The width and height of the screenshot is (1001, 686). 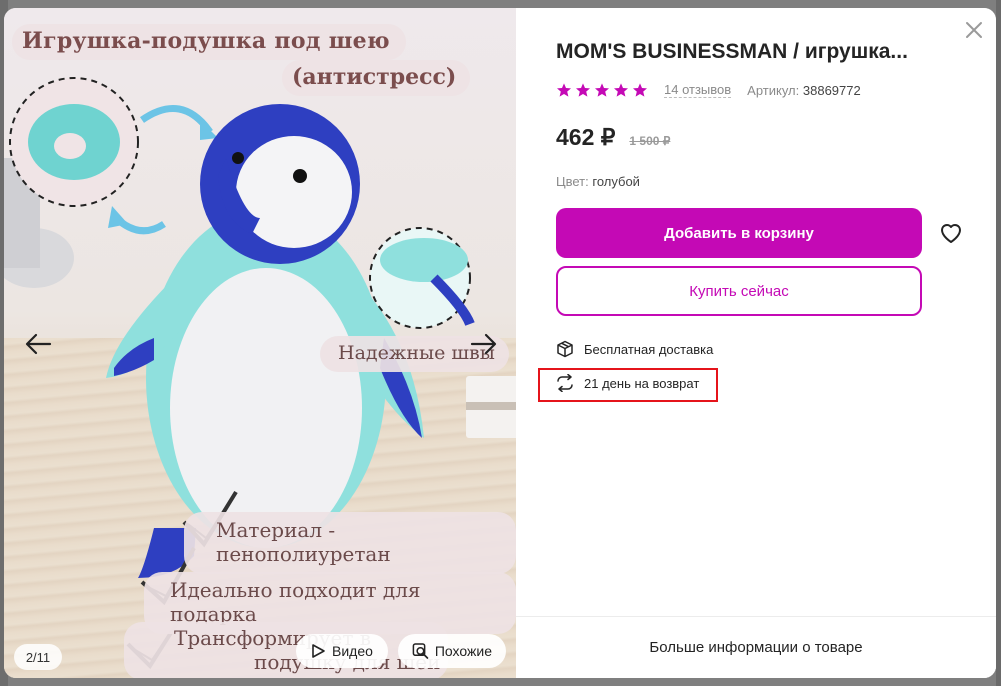 I want to click on highlight-box, so click(x=628, y=385).